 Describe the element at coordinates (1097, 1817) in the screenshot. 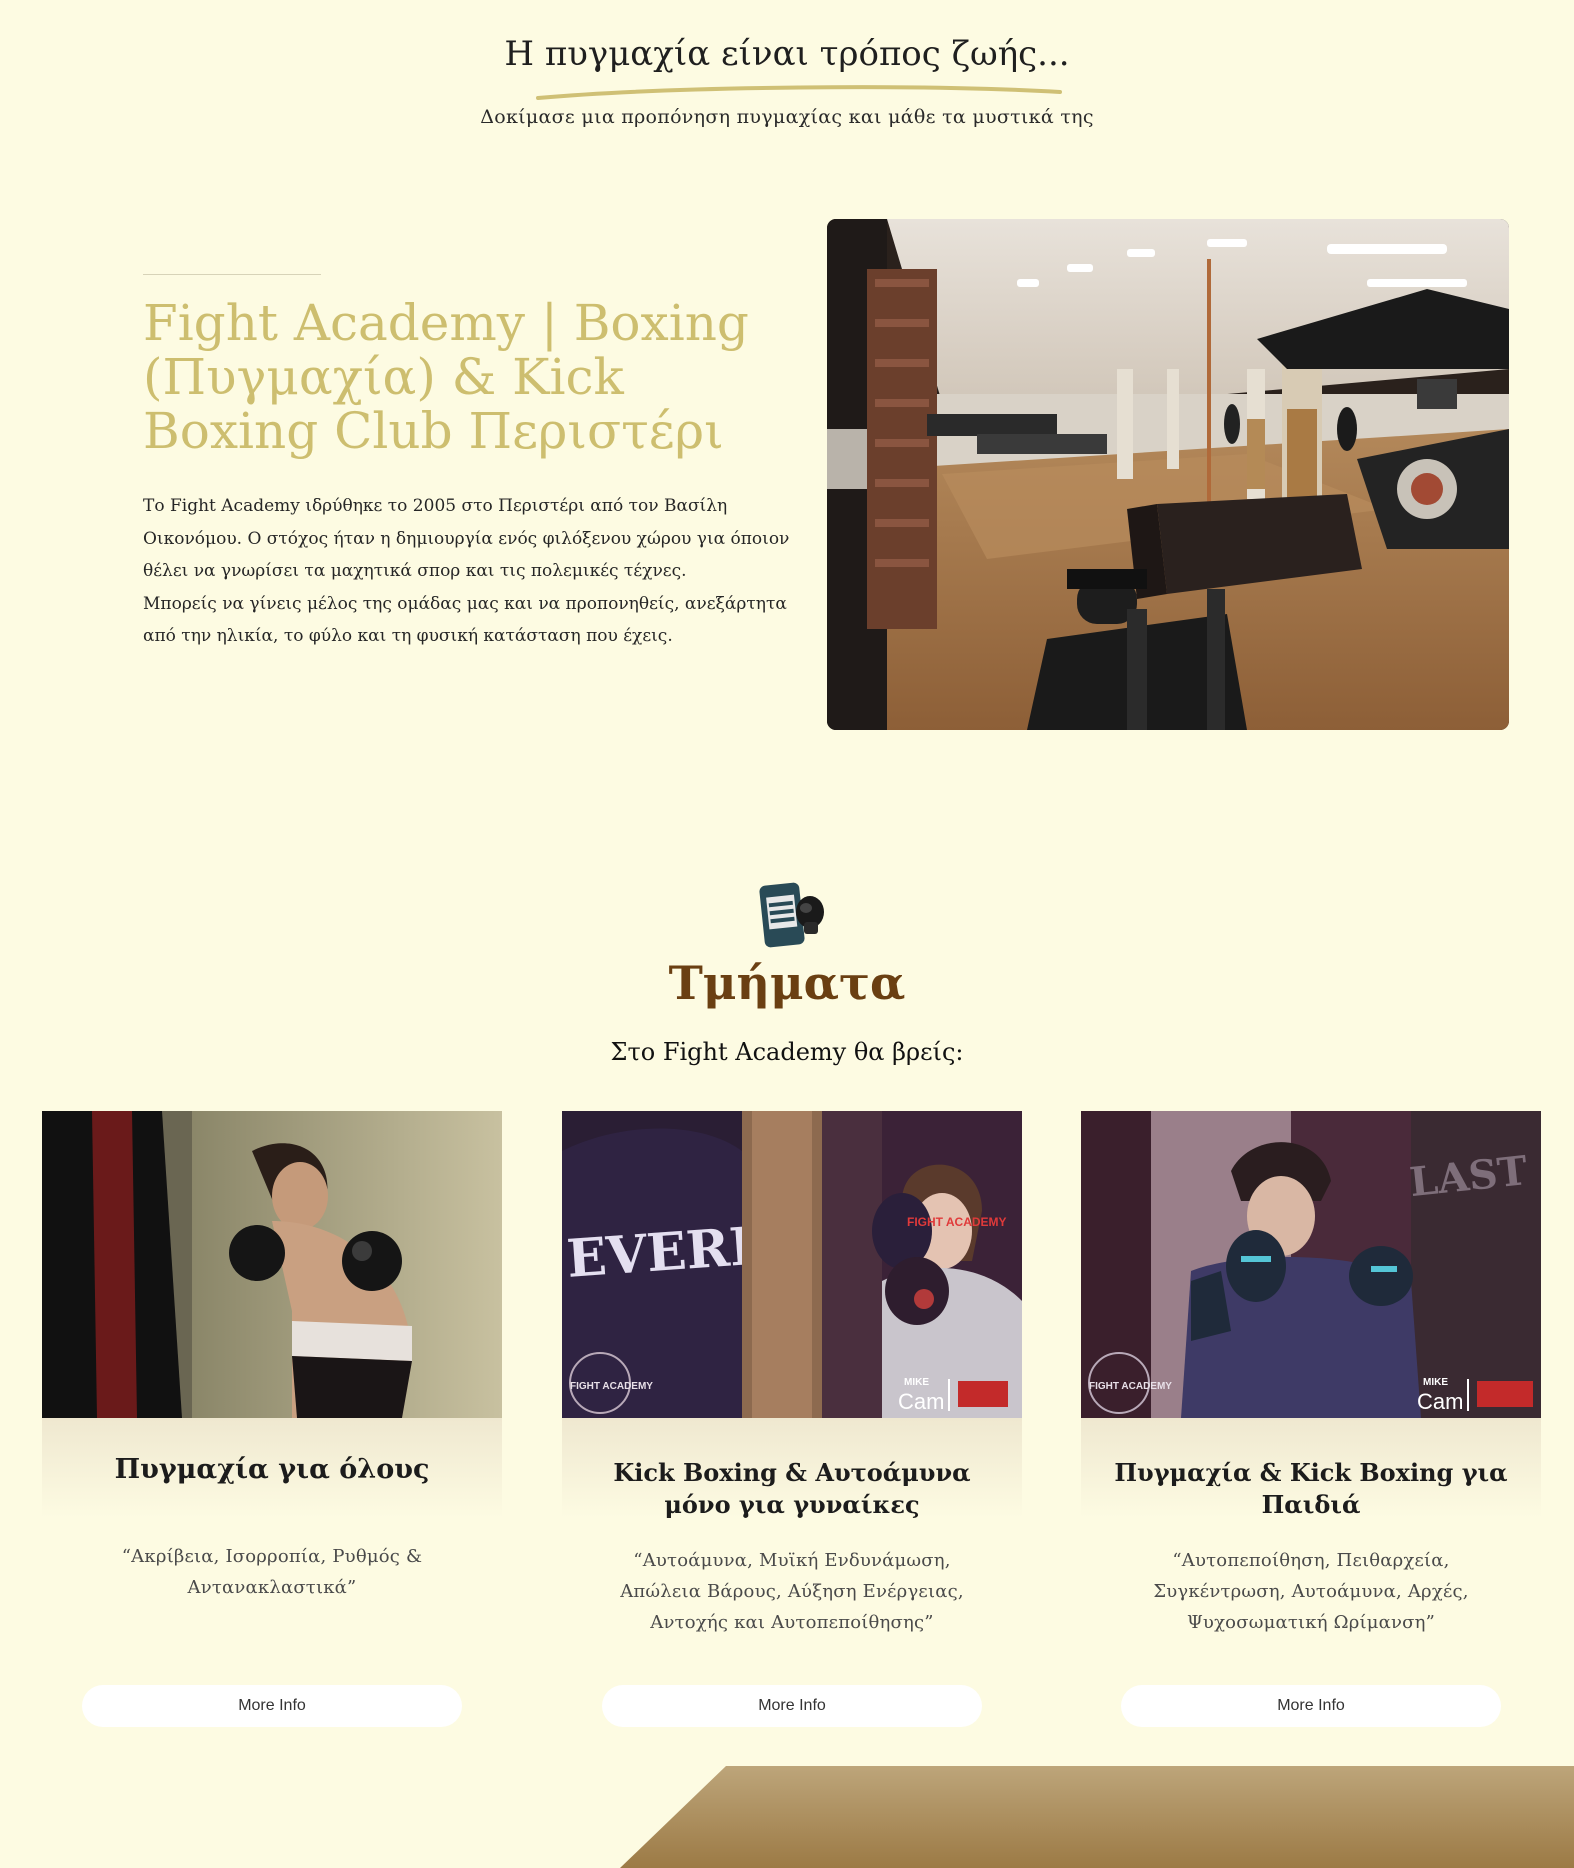

I see `footer-decorative-shape` at that location.